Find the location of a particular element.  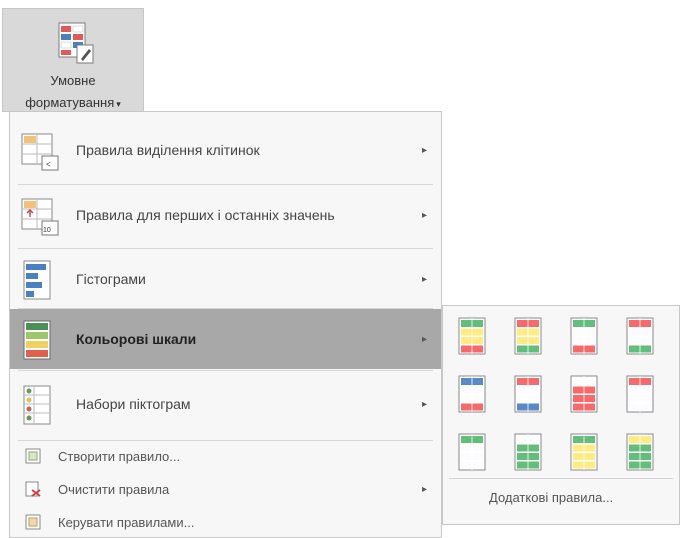

ribbon-button-label-line2: форматування ▾ is located at coordinates (73, 102).